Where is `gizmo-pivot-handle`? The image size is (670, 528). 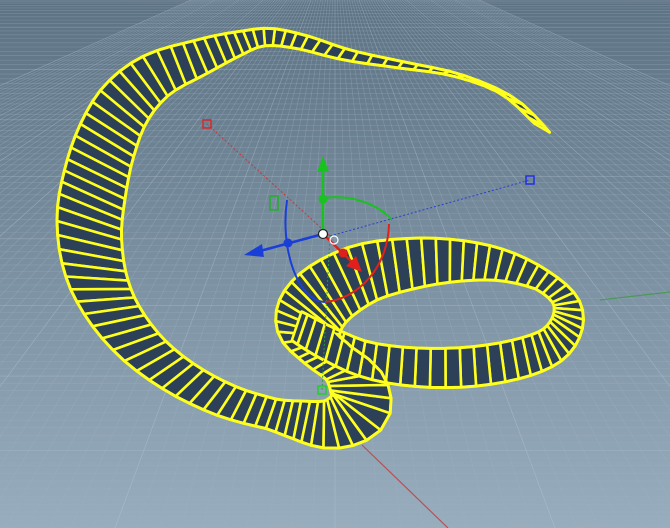
gizmo-pivot-handle is located at coordinates (323, 234).